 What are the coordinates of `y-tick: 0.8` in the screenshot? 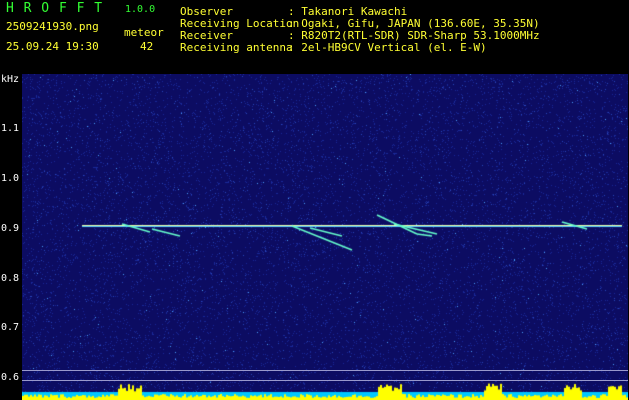 It's located at (10, 278).